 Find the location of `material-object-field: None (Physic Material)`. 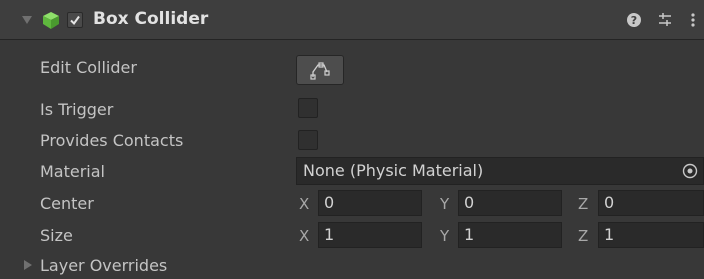

material-object-field: None (Physic Material) is located at coordinates (500, 171).